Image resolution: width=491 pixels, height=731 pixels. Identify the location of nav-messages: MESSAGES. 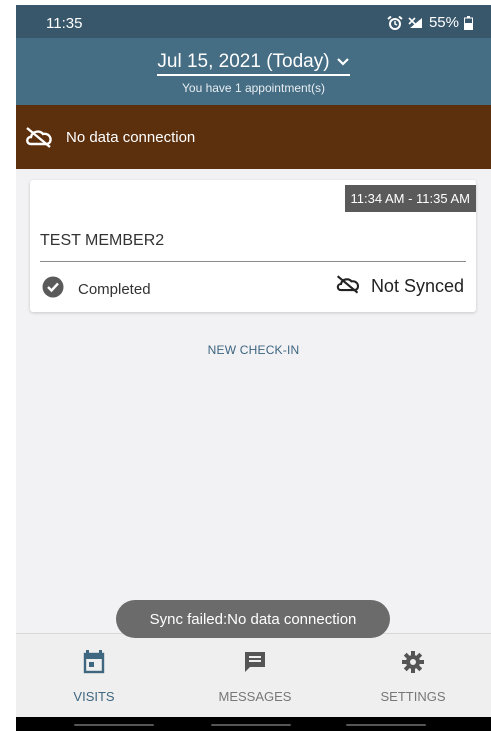
(255, 676).